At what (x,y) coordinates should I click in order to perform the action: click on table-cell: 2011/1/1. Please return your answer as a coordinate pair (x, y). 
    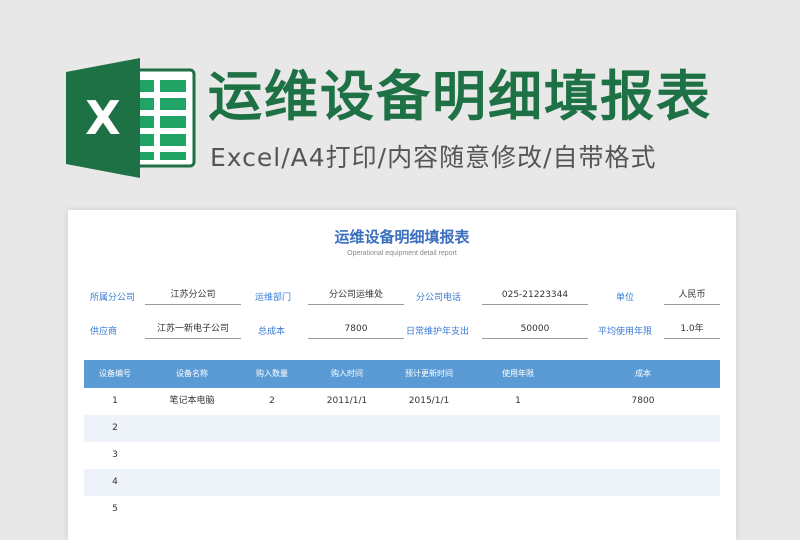
    Looking at the image, I should click on (347, 401).